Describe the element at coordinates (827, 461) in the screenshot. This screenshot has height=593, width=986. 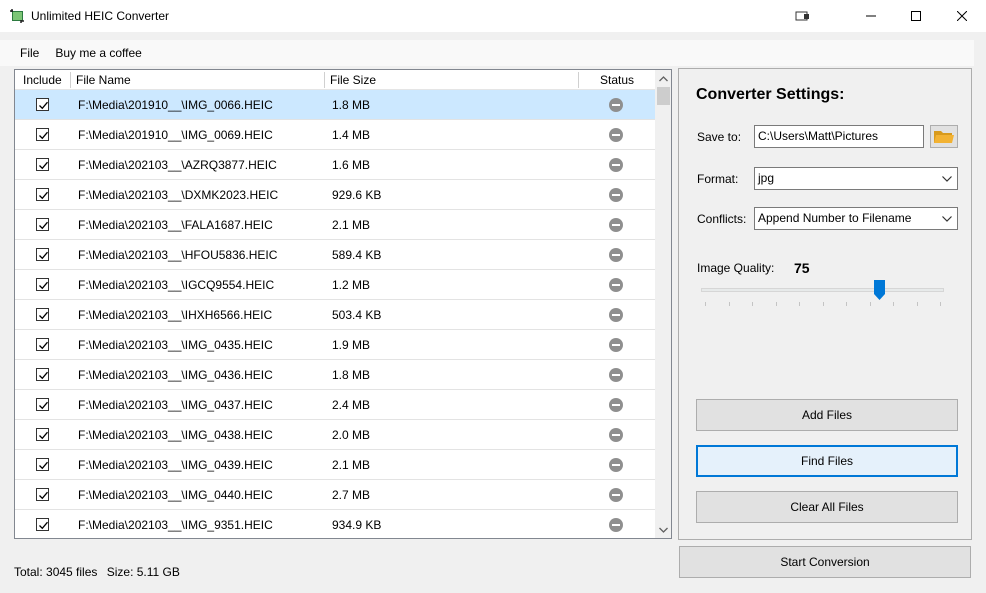
I see `find-files-button: Find Files` at that location.